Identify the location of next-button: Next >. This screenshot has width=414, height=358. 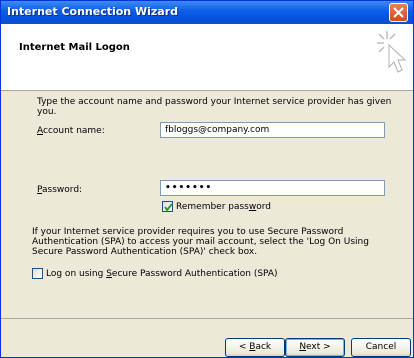
(315, 347).